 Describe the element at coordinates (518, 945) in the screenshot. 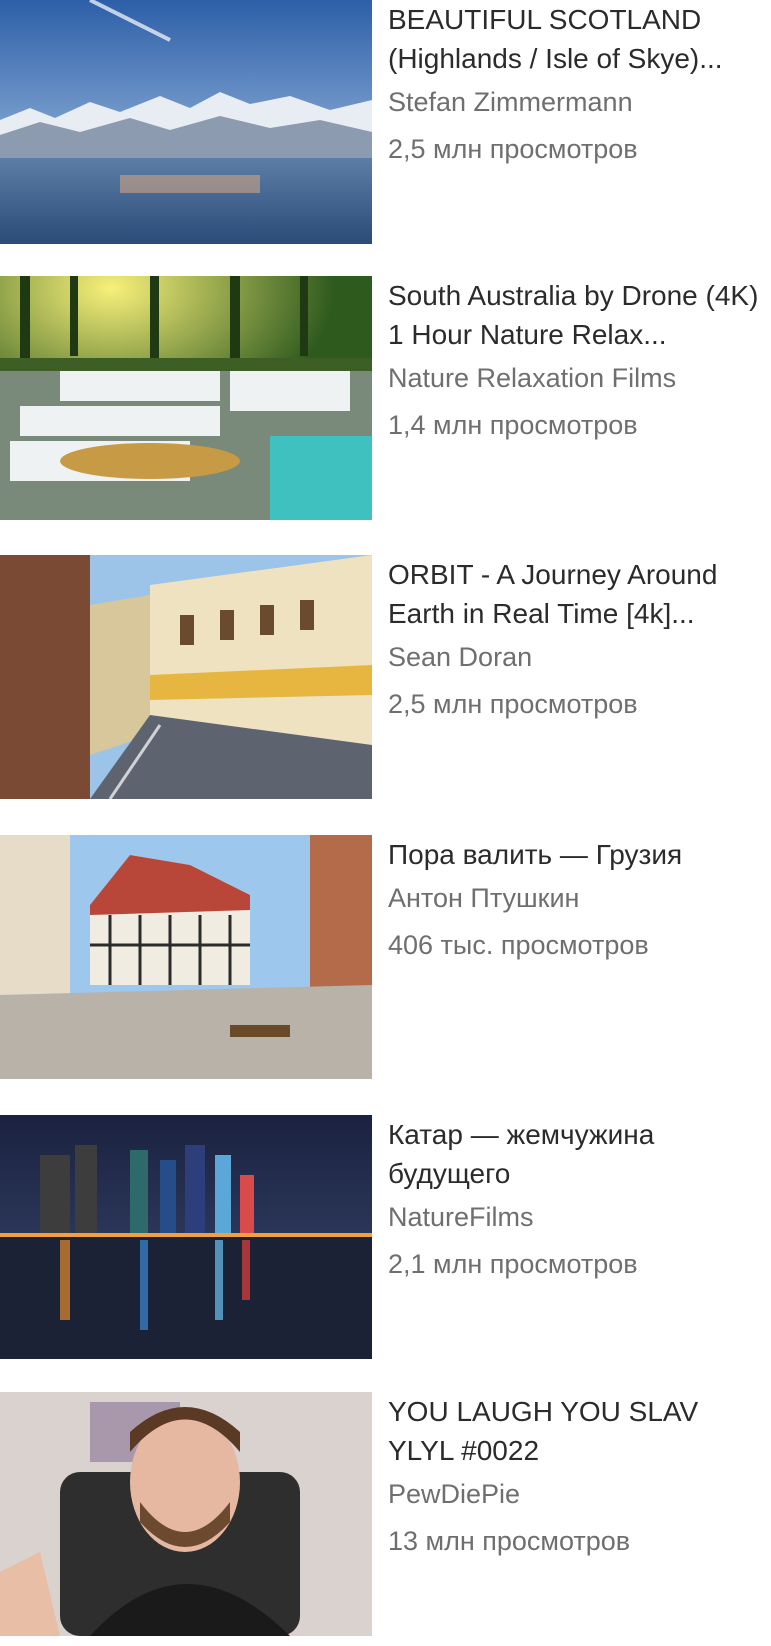

I see `view-count: 406 тыс. просмотров` at that location.